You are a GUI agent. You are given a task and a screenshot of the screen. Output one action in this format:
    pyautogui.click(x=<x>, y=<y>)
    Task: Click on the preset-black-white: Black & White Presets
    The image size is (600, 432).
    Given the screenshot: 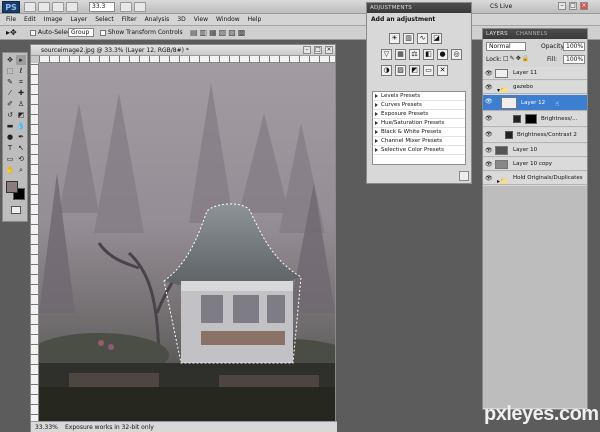 What is the action you would take?
    pyautogui.click(x=419, y=132)
    